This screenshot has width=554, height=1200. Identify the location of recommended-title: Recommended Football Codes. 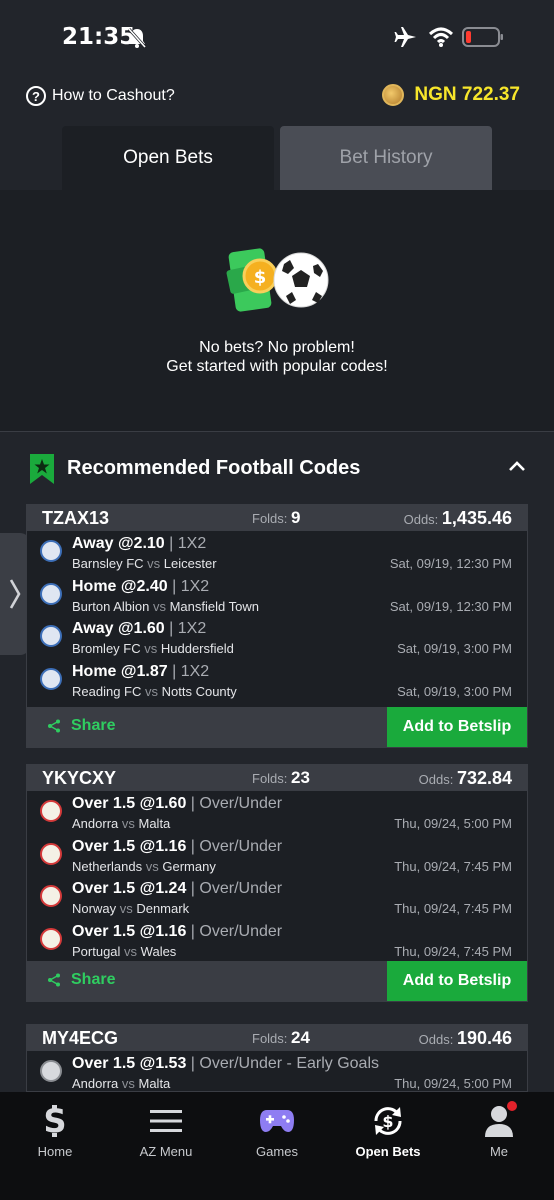
(214, 468).